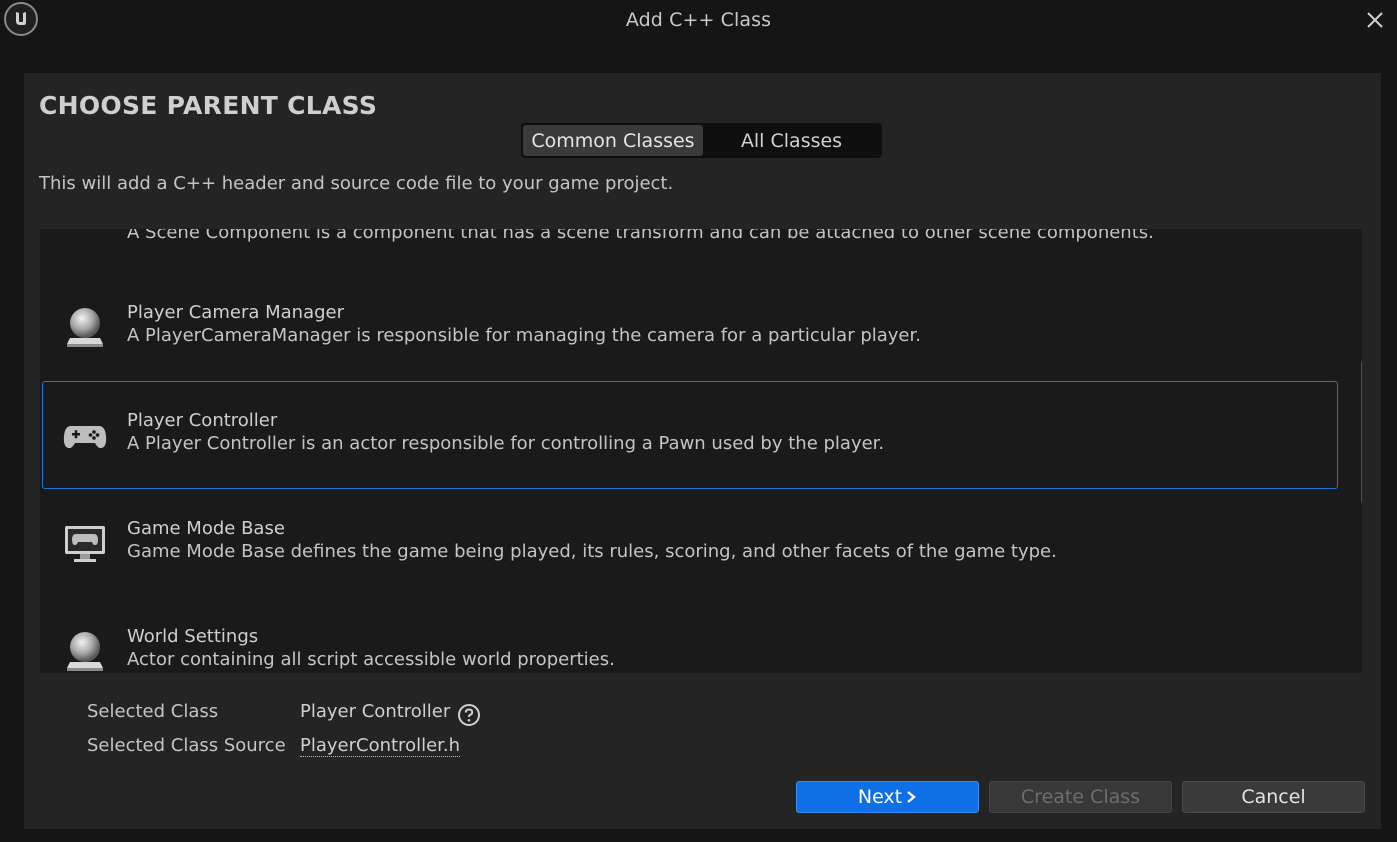 The height and width of the screenshot is (842, 1397). Describe the element at coordinates (1361, 432) in the screenshot. I see `list-scrollbar` at that location.